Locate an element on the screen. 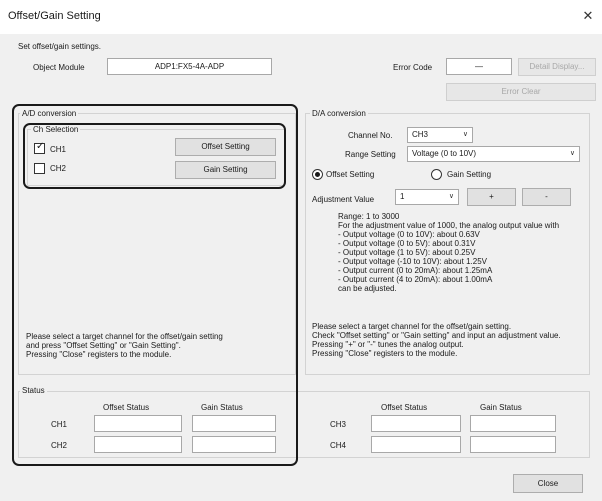 The image size is (602, 501). offset-setting-radio-label: Offset Setting is located at coordinates (350, 174).